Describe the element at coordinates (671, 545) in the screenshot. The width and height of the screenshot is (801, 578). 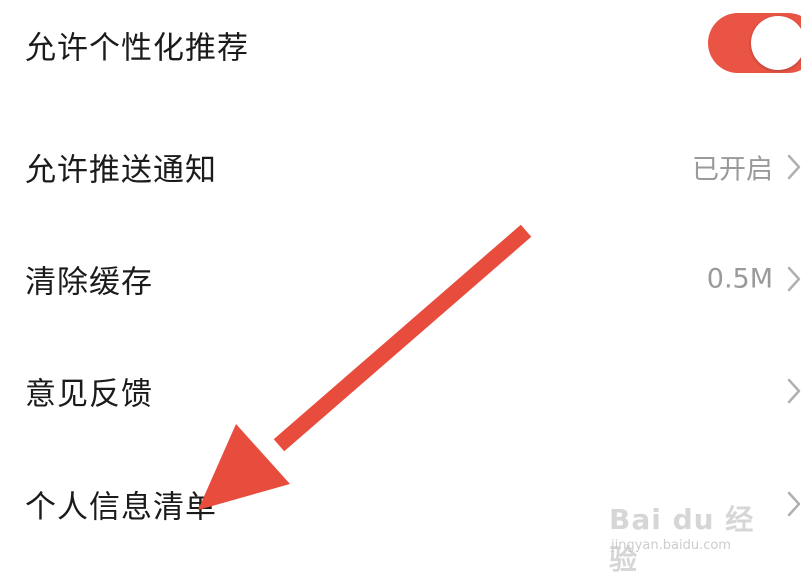
I see `watermark-url: jingyan.baidu.com` at that location.